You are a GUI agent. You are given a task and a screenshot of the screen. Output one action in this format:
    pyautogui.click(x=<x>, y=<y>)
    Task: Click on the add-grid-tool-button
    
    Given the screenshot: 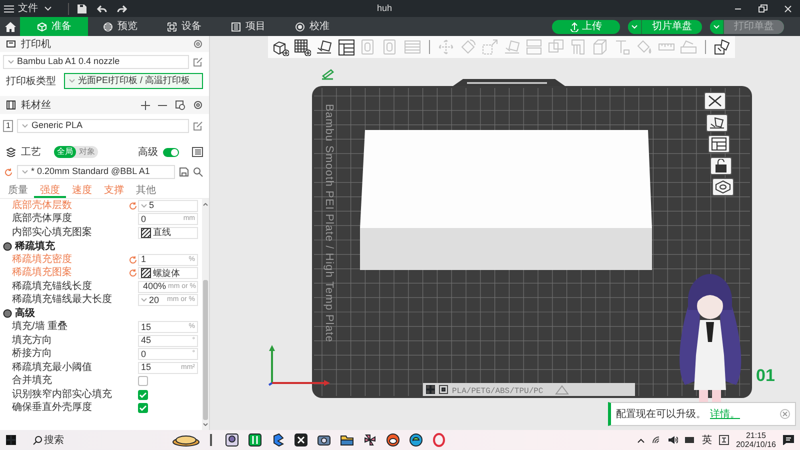 What is the action you would take?
    pyautogui.click(x=302, y=47)
    